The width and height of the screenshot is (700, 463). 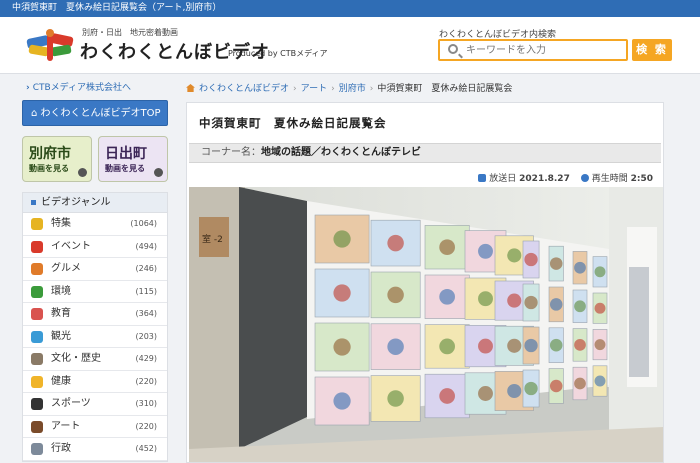 What do you see at coordinates (82, 88) in the screenshot?
I see `company-link-label: CTBメディア株式会社へ` at bounding box center [82, 88].